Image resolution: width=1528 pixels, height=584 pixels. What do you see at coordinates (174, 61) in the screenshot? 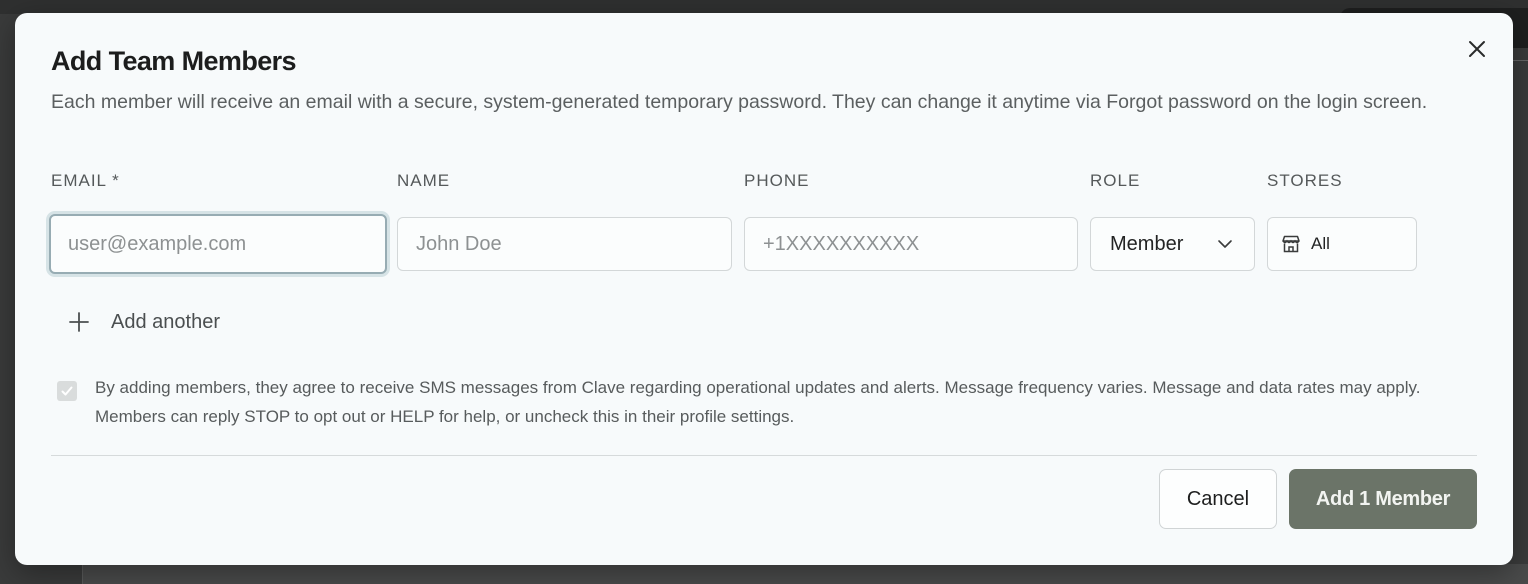
I see `dialog-title: Add Team Members` at bounding box center [174, 61].